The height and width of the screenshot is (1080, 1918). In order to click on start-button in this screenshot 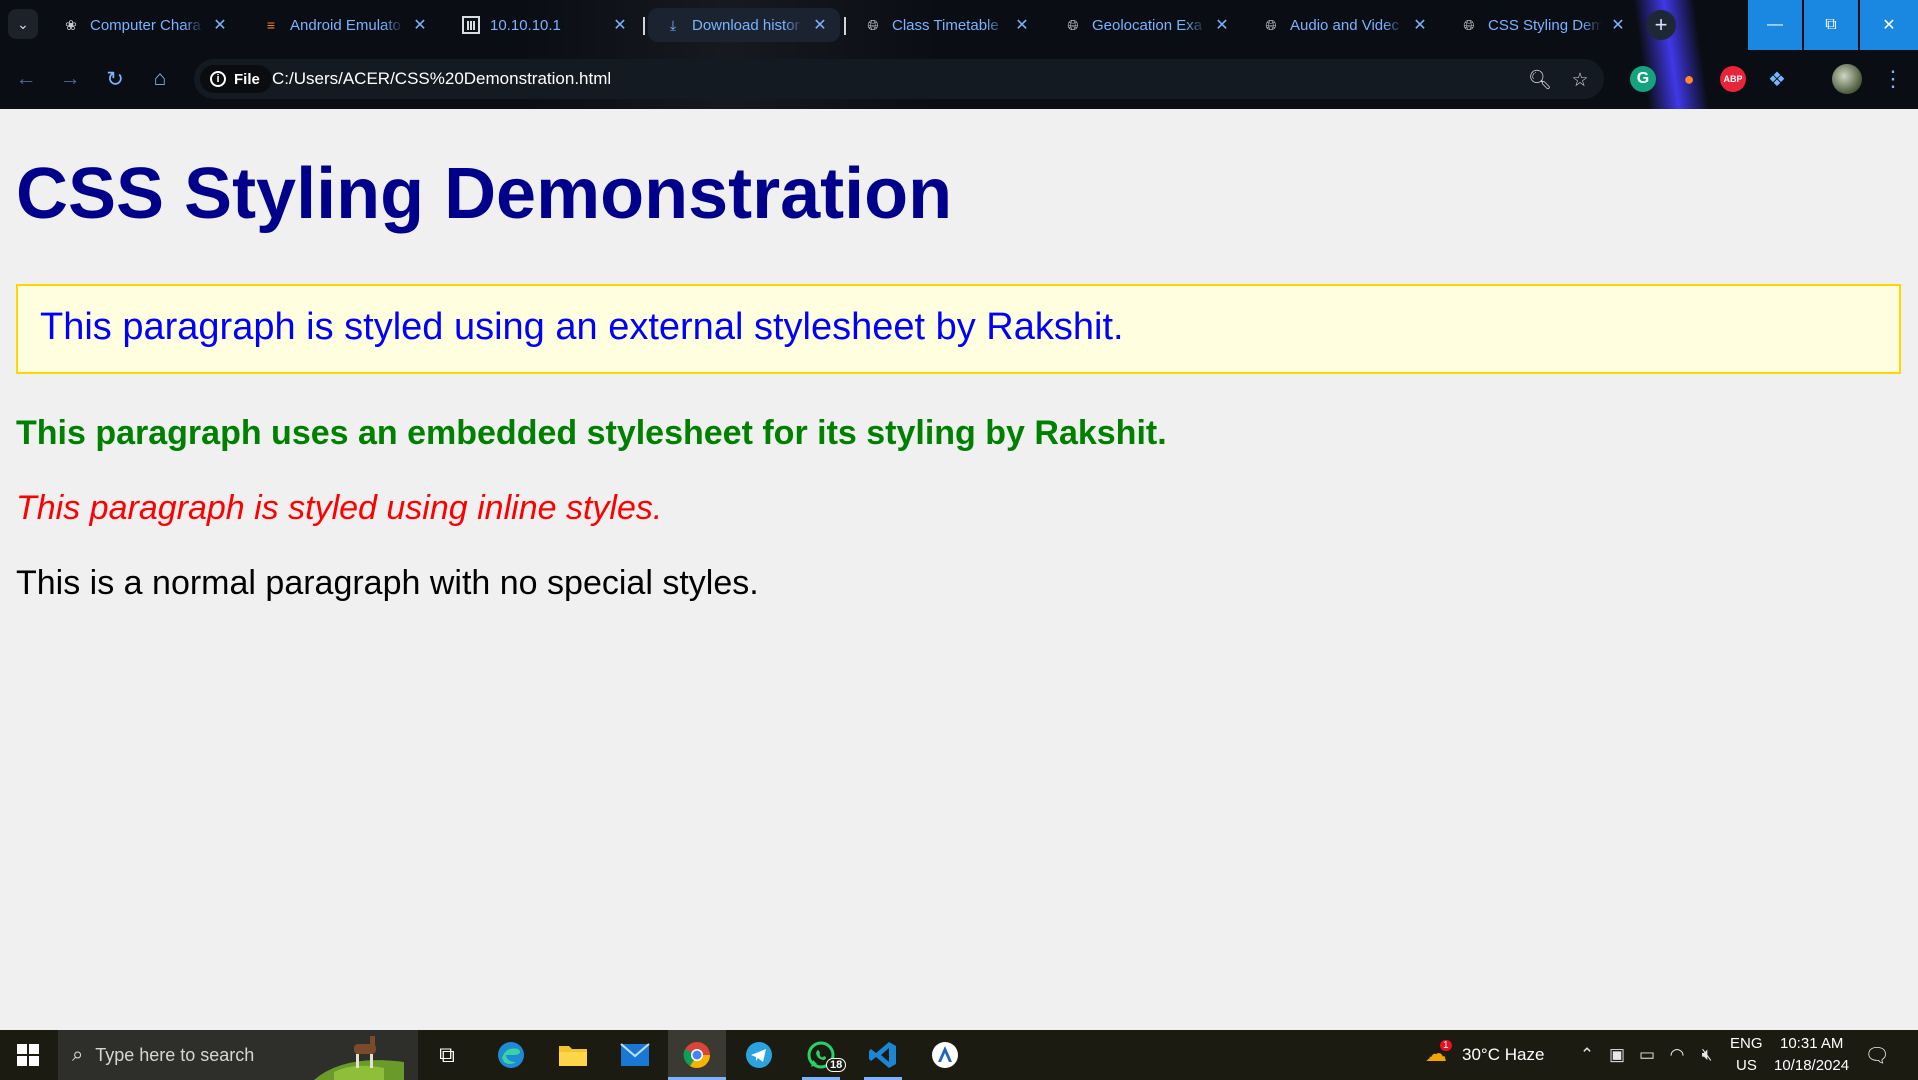, I will do `click(28, 1055)`.